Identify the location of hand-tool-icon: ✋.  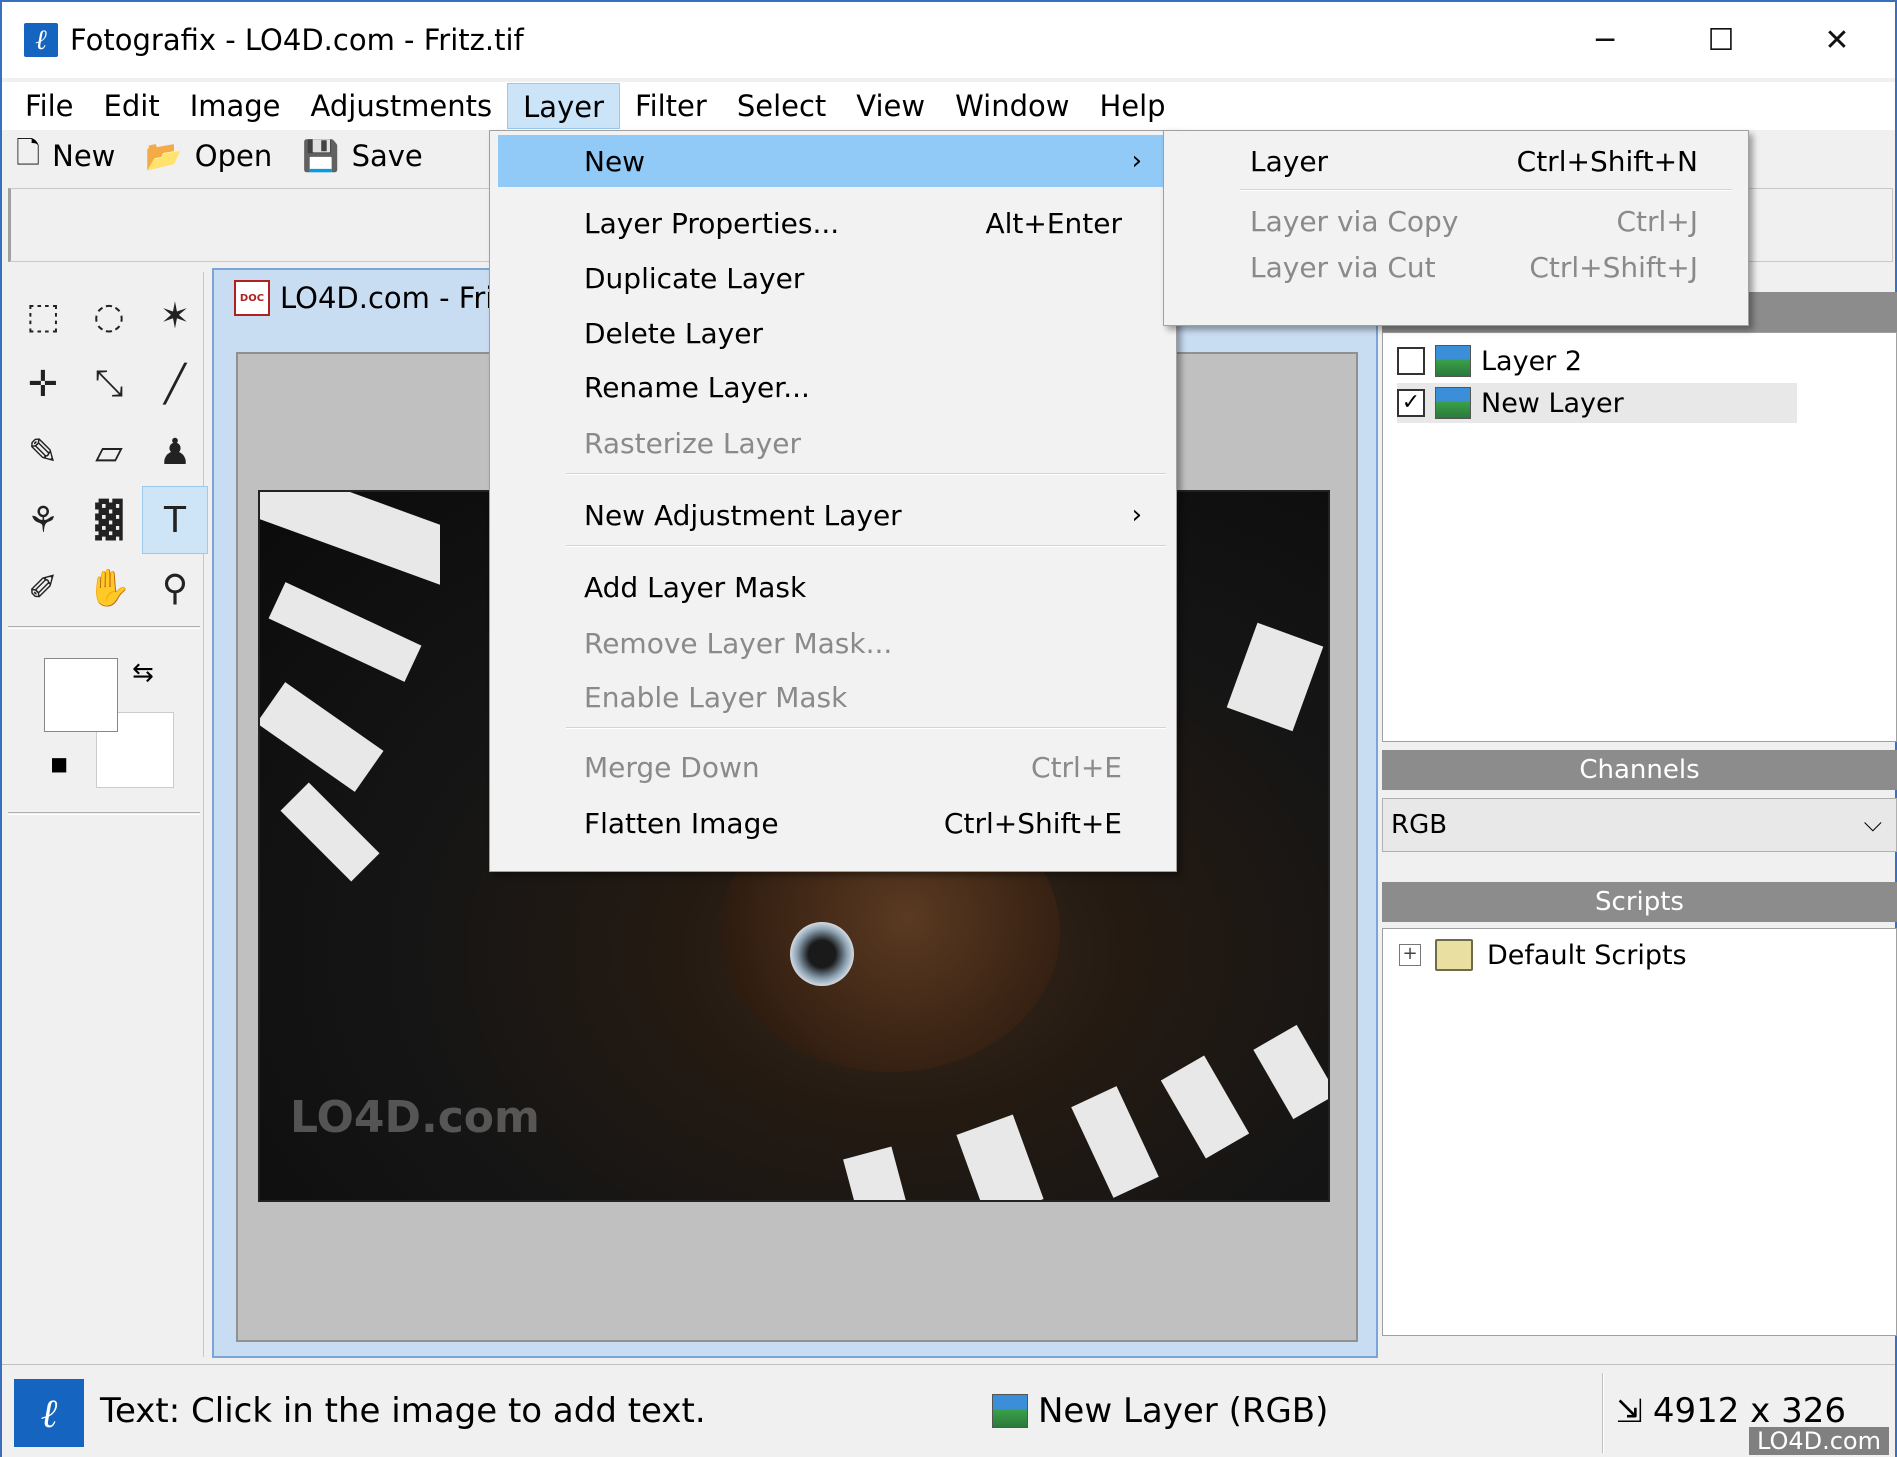
(109, 588).